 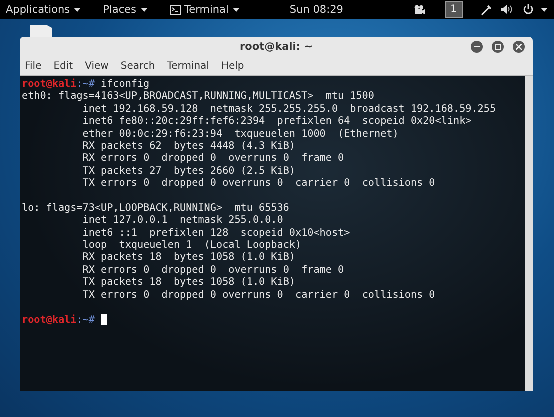 What do you see at coordinates (192, 246) in the screenshot?
I see `output-line: loop txqueuelen 1 (Local Loopback)` at bounding box center [192, 246].